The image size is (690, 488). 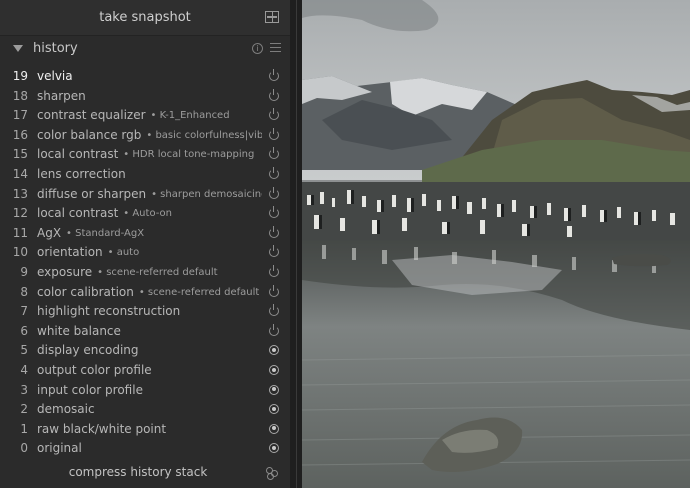 I want to click on compress-history-icon, so click(x=272, y=473).